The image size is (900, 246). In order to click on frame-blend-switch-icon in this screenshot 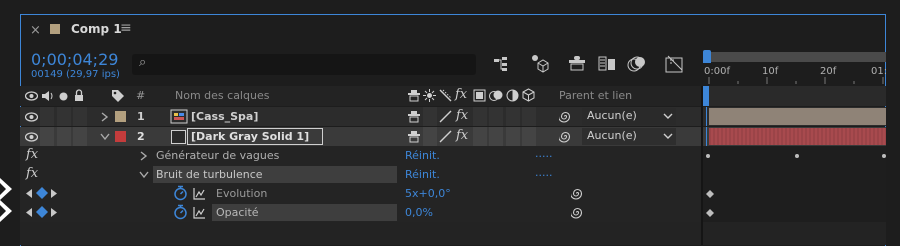, I will do `click(479, 95)`.